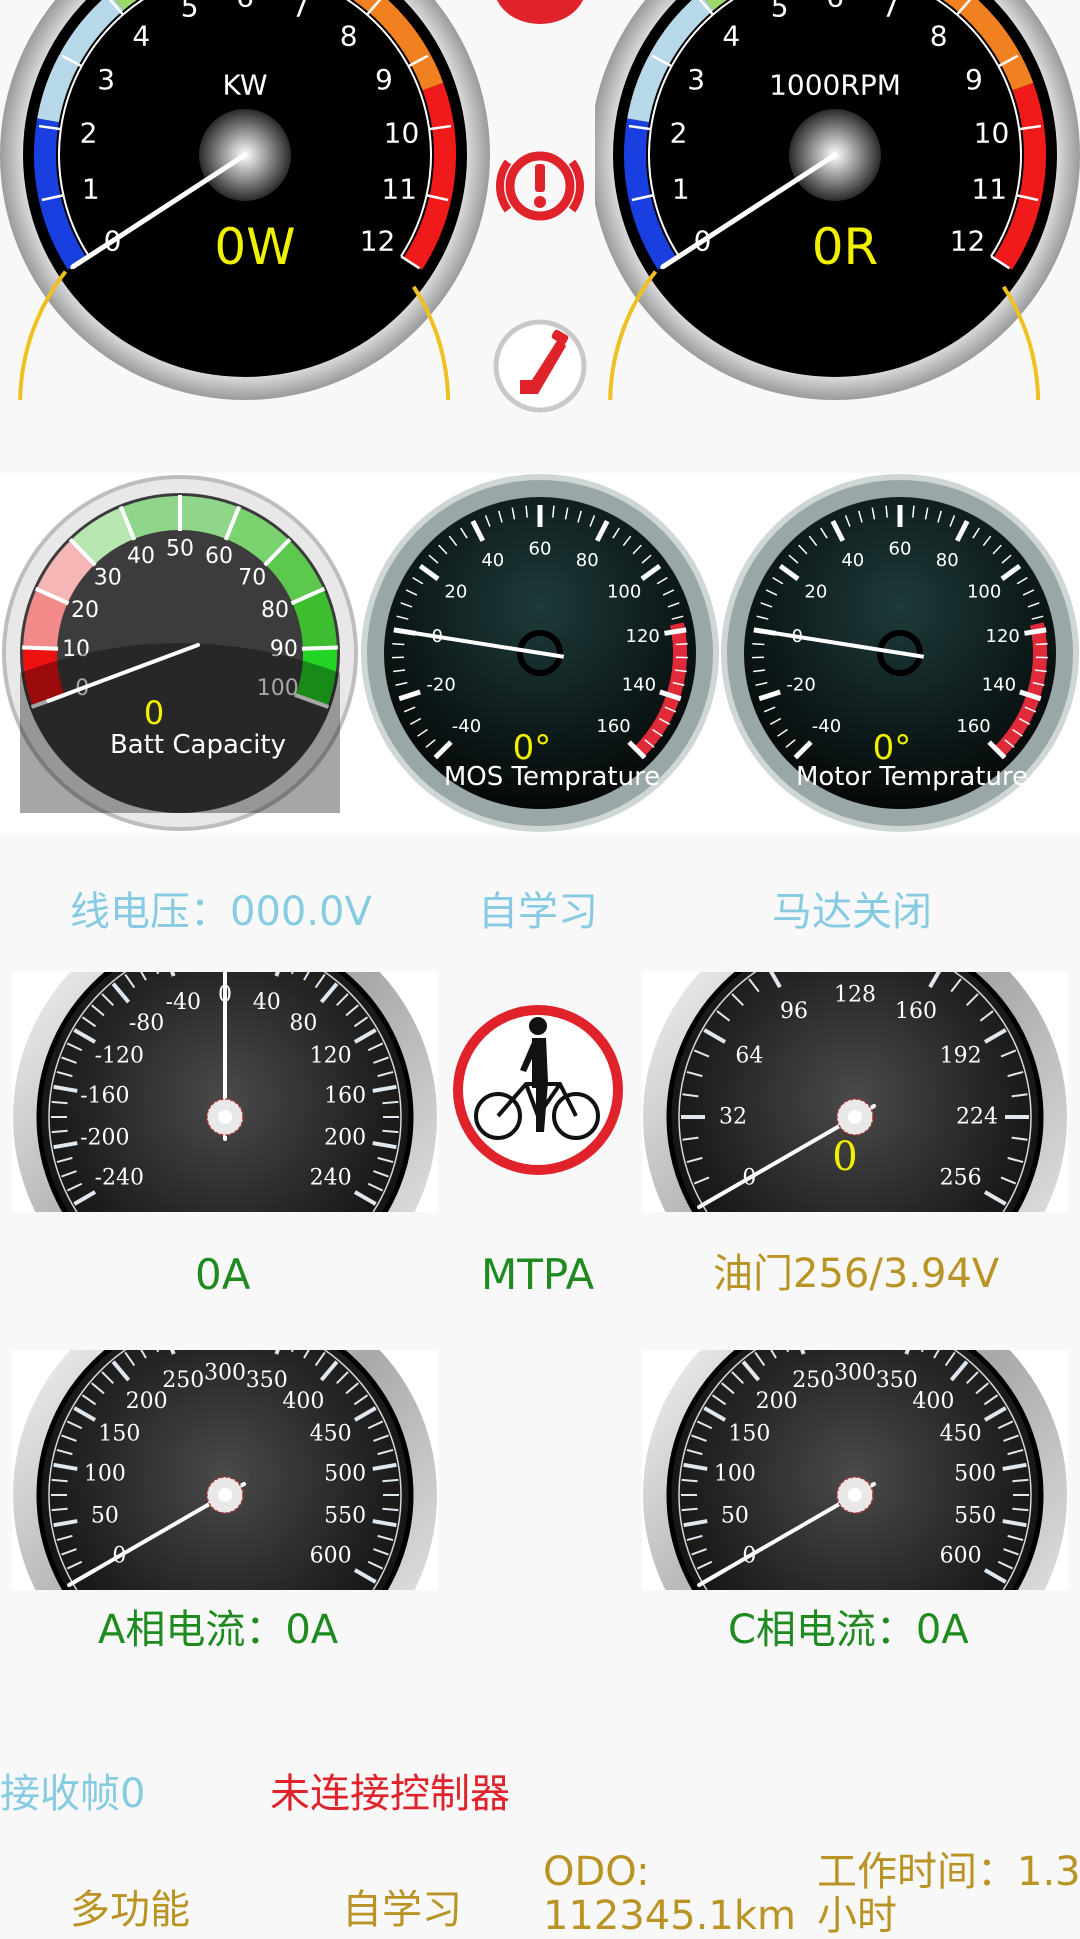 The image size is (1080, 1939). I want to click on throttle-gauge: 03264961281601922242560, so click(855, 1092).